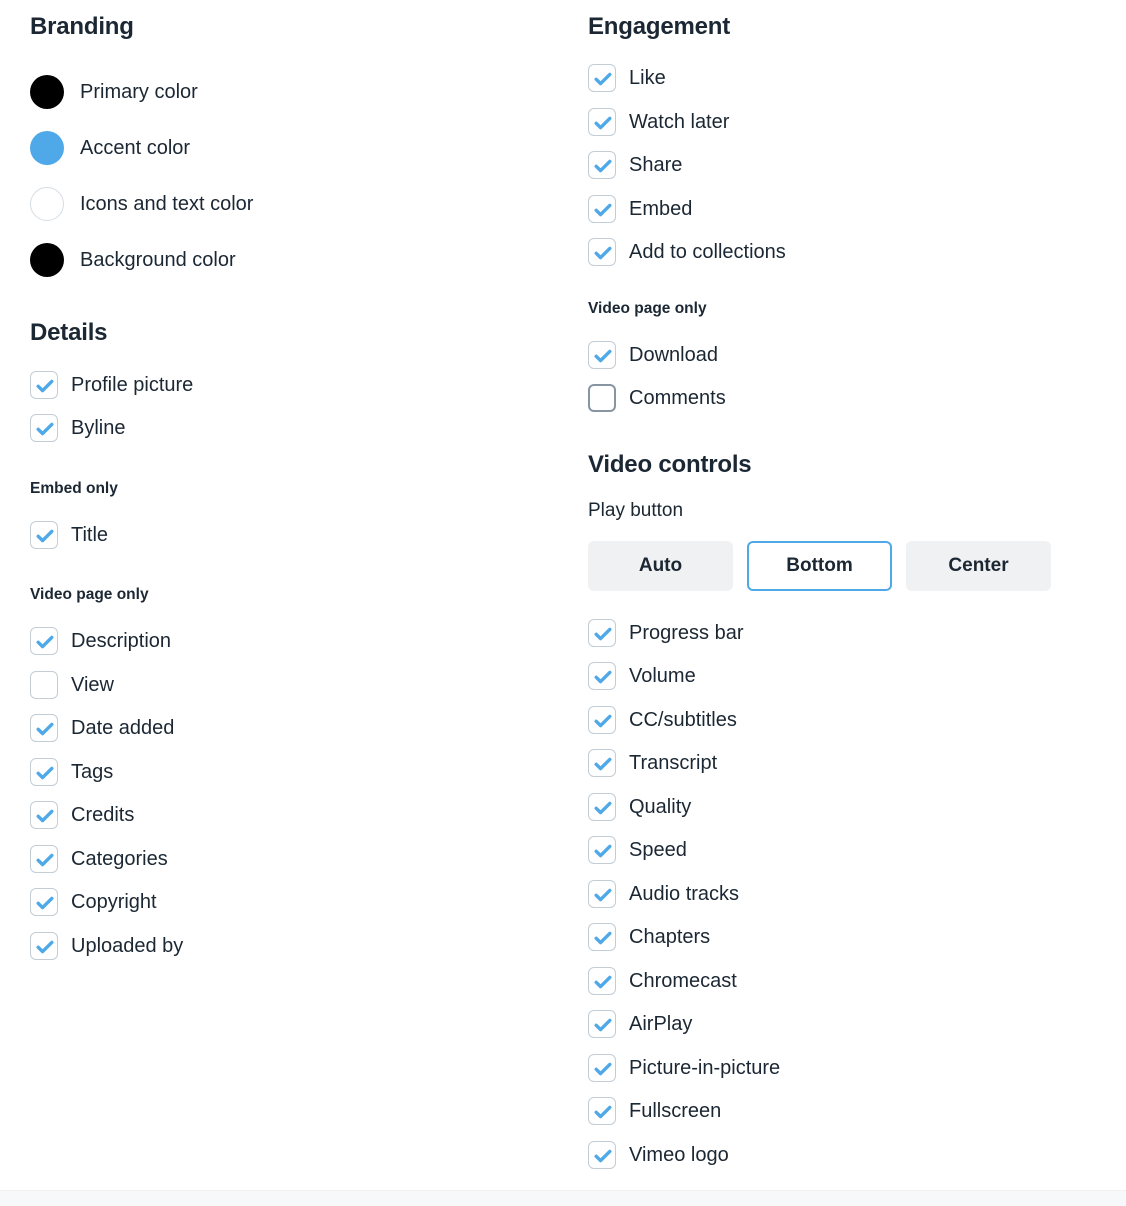  What do you see at coordinates (302, 641) in the screenshot?
I see `checkbox-row: Description` at bounding box center [302, 641].